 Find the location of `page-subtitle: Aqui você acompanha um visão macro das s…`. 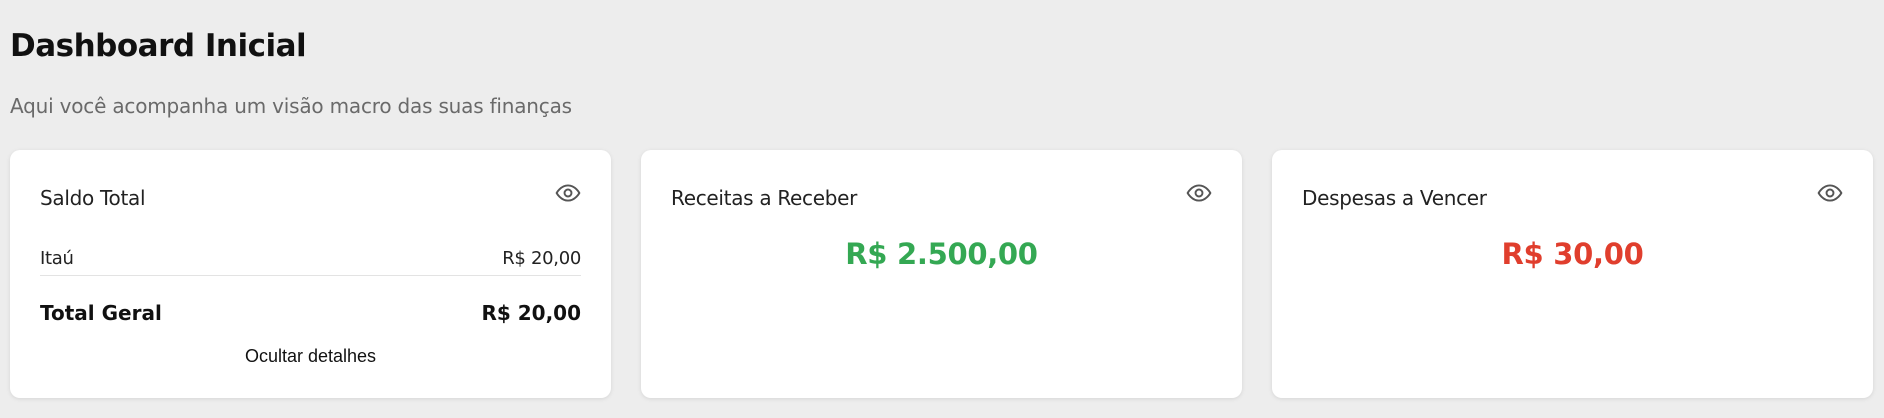

page-subtitle: Aqui você acompanha um visão macro das s… is located at coordinates (291, 106).